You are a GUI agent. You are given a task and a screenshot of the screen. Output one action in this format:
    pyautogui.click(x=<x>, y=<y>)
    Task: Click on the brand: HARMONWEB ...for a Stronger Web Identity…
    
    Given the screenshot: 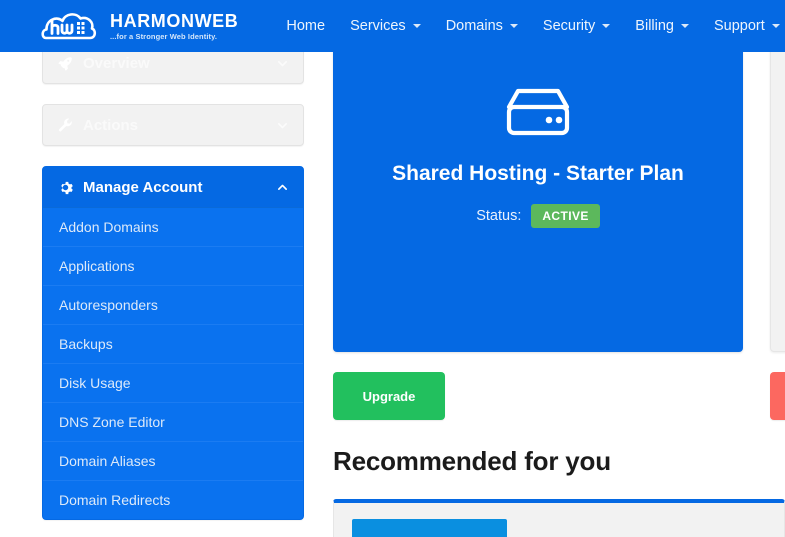 What is the action you would take?
    pyautogui.click(x=139, y=26)
    